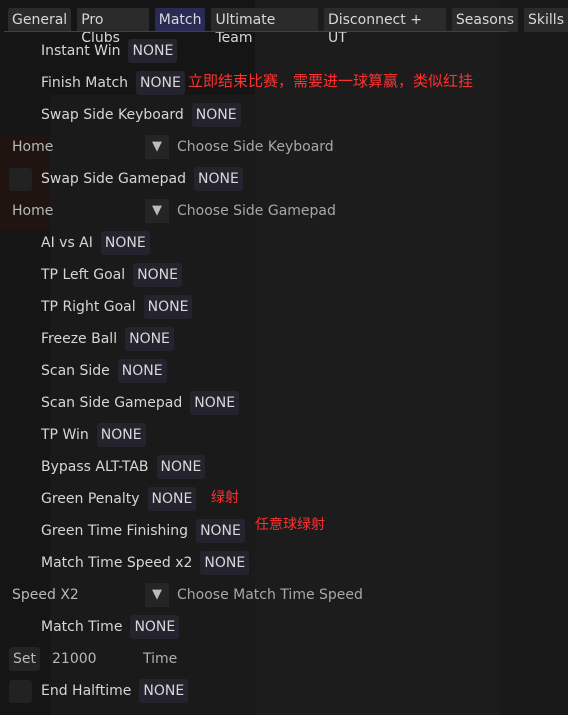  I want to click on end-halftime-row: End Halftime NONE, so click(99, 691).